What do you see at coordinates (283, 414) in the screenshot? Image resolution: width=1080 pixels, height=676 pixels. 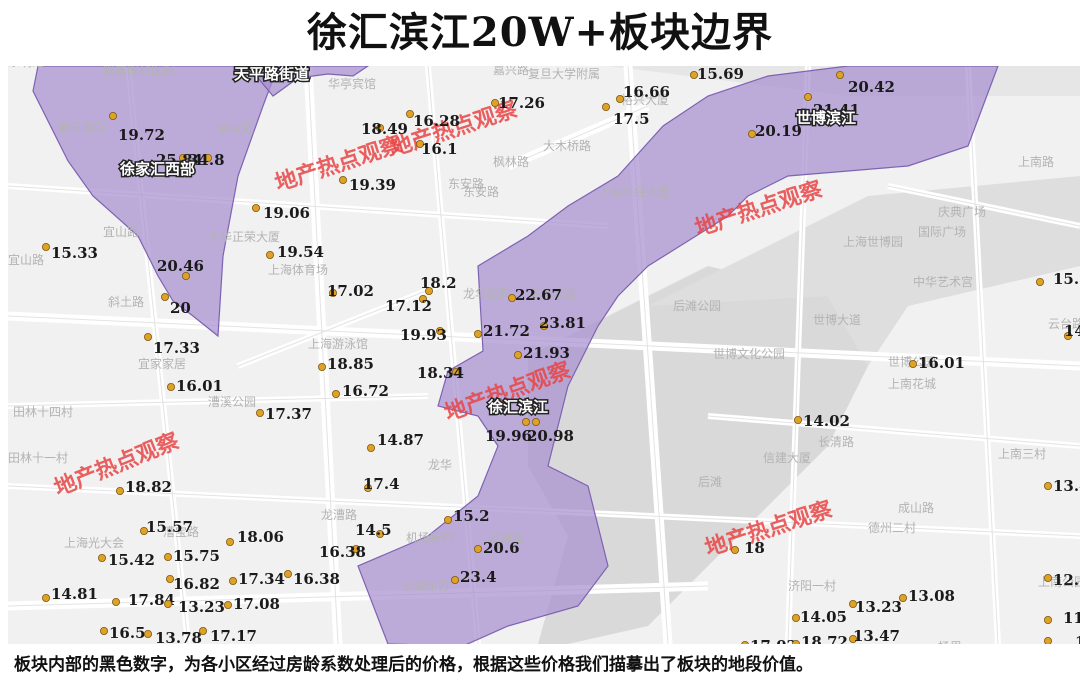 I see `price-marker: 17.37` at bounding box center [283, 414].